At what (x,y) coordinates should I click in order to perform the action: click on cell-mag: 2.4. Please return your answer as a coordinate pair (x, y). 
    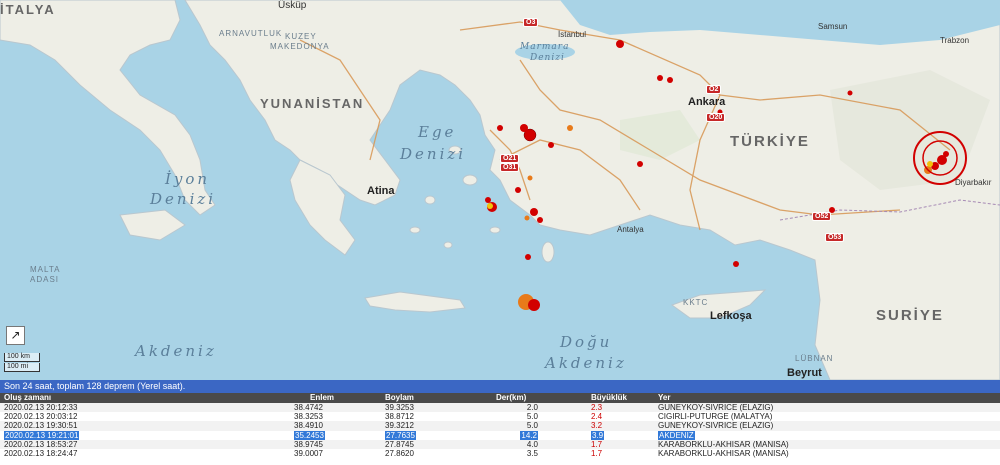
    Looking at the image, I should click on (597, 417).